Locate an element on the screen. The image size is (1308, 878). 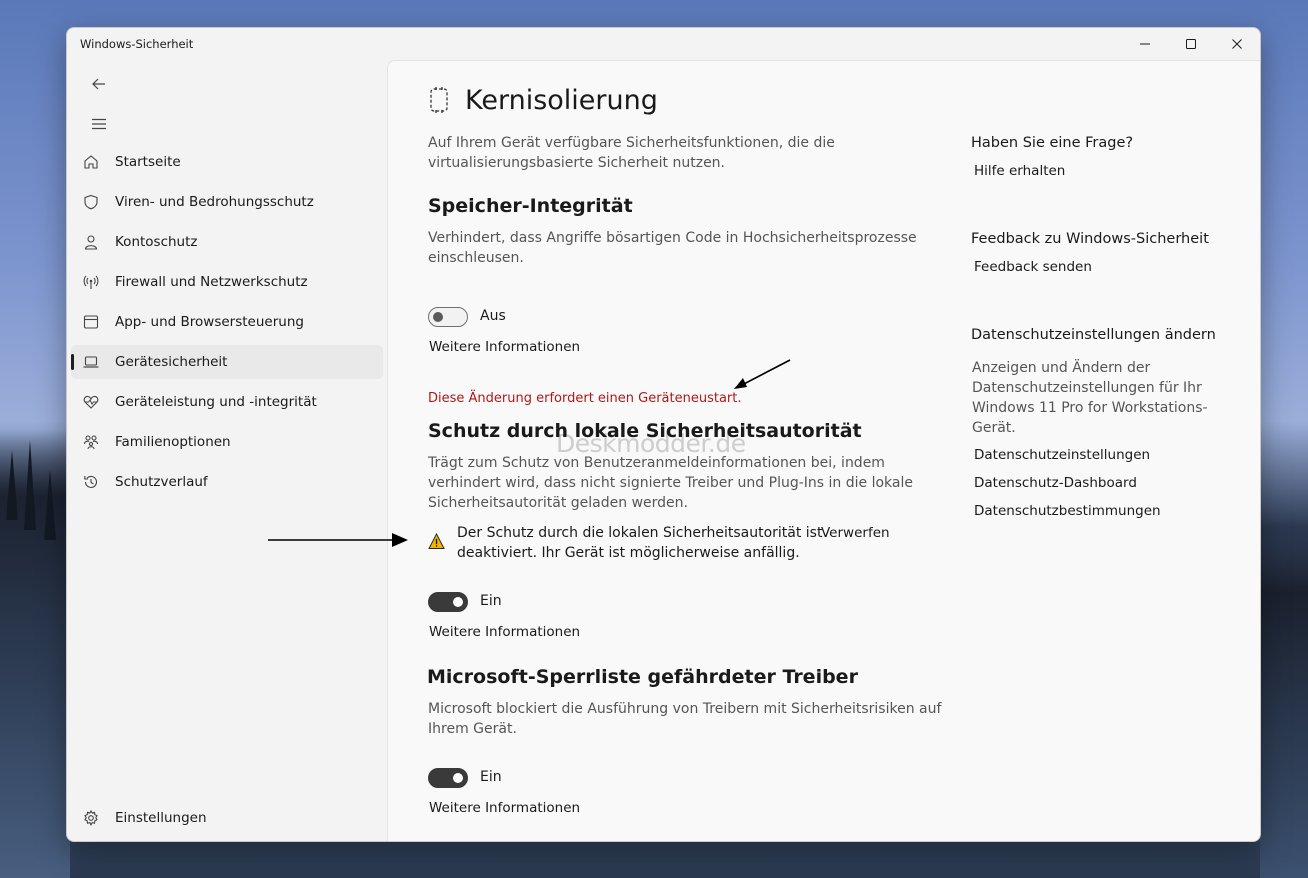
person-icon is located at coordinates (91, 242).